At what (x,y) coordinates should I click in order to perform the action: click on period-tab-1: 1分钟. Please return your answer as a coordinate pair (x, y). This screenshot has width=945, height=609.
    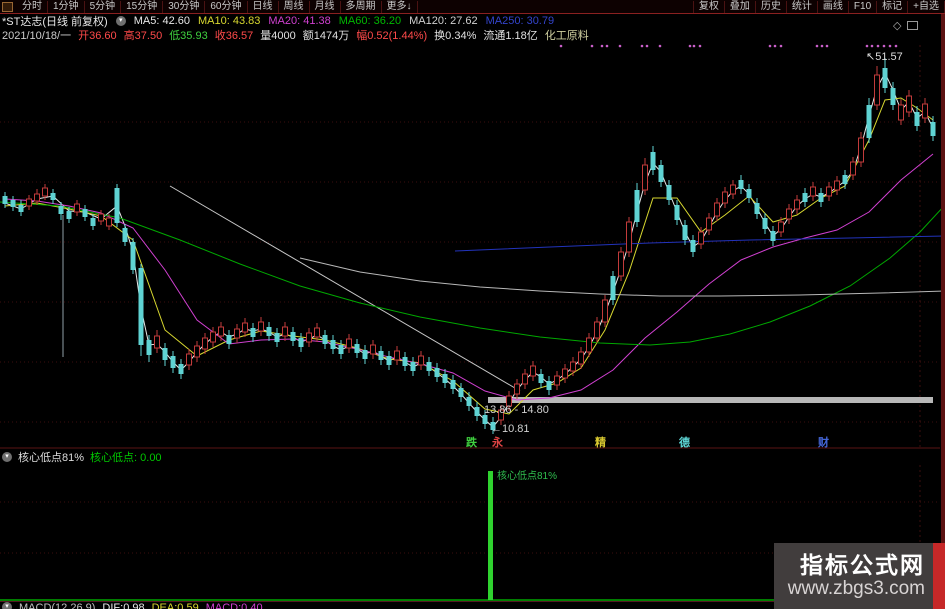
    Looking at the image, I should click on (66, 6).